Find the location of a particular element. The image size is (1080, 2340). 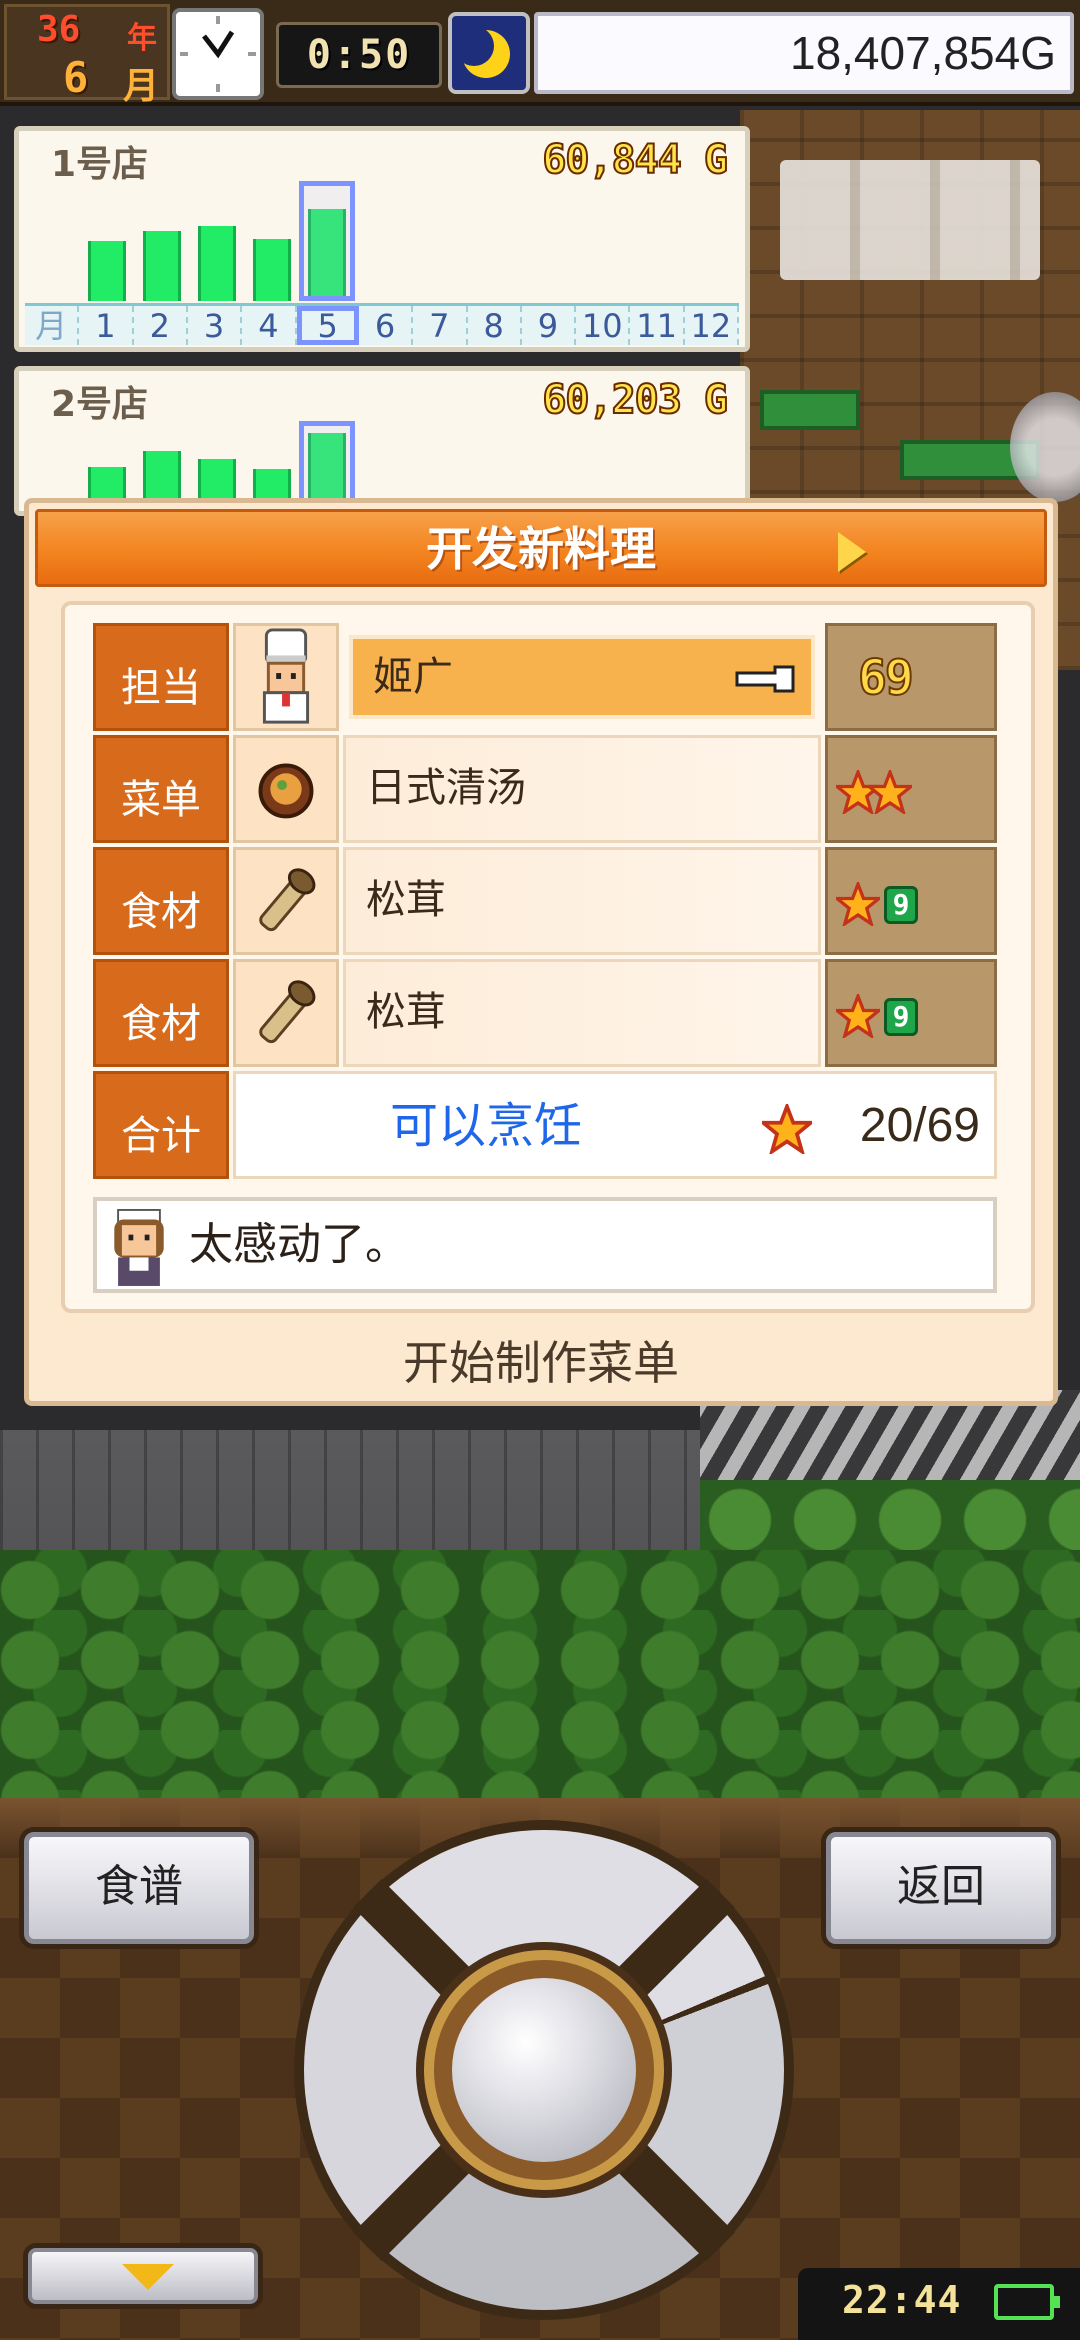

menu-name-field: 日式清汤 is located at coordinates (582, 789).